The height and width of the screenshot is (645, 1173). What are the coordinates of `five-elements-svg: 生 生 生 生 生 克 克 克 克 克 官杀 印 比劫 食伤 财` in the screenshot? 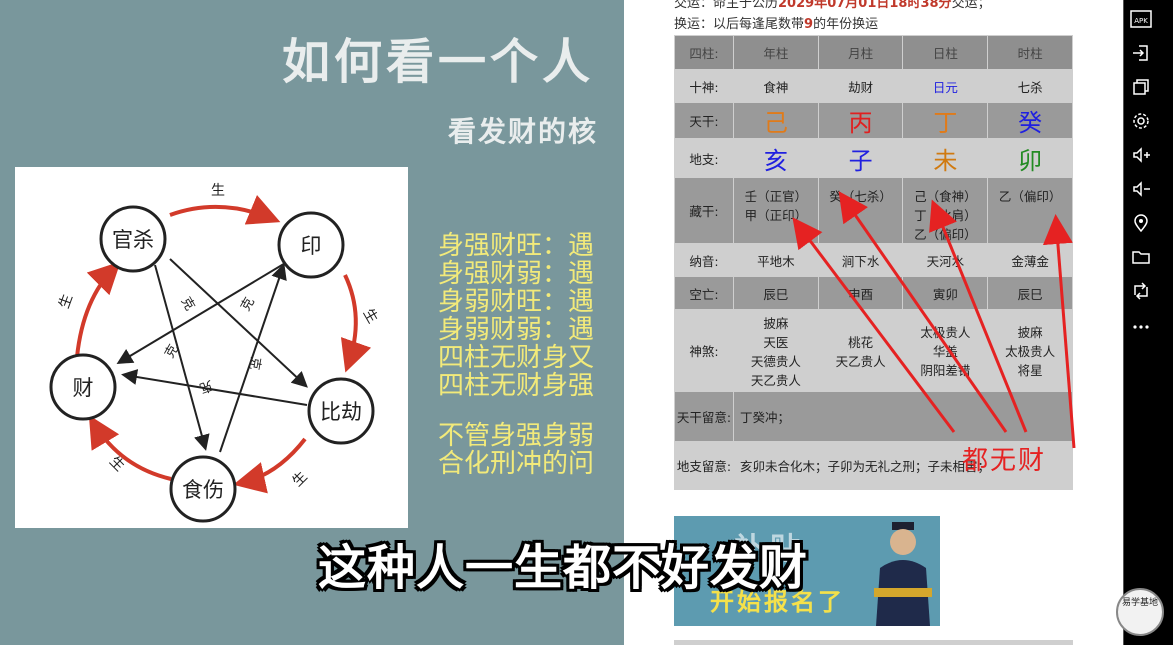 It's located at (215, 353).